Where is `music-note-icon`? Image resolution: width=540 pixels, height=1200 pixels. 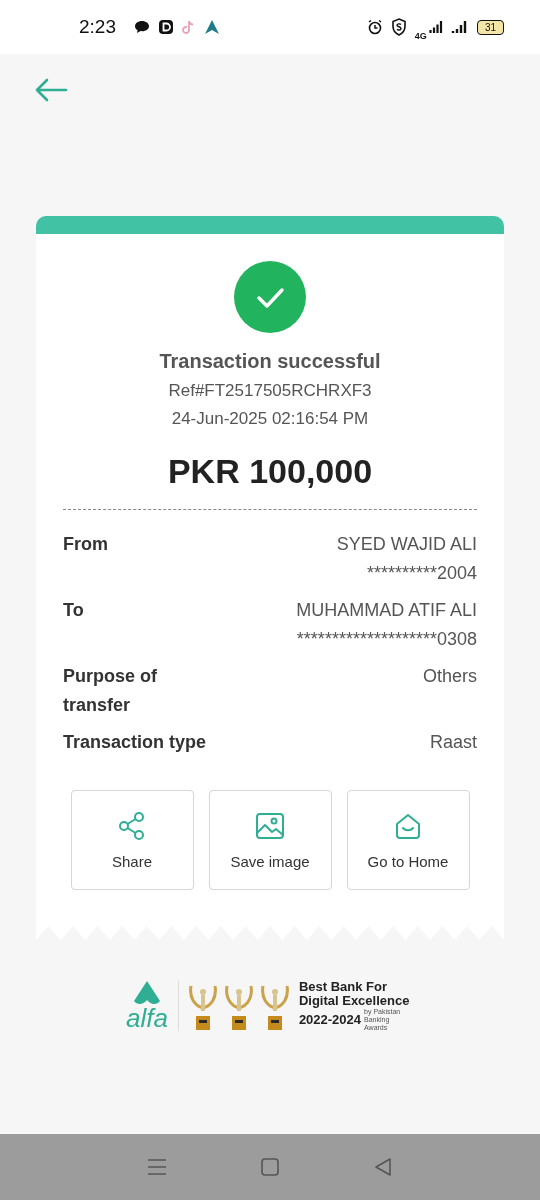 music-note-icon is located at coordinates (189, 27).